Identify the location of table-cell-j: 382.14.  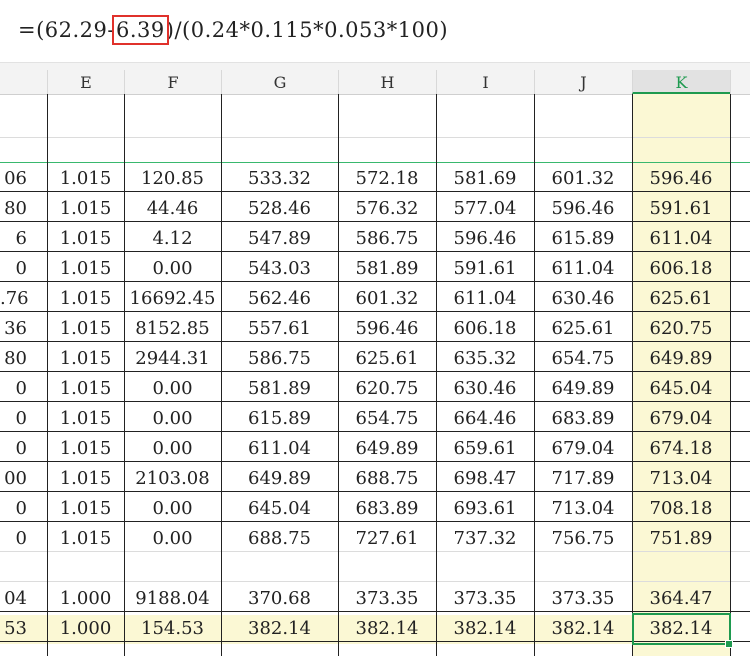
(583, 629).